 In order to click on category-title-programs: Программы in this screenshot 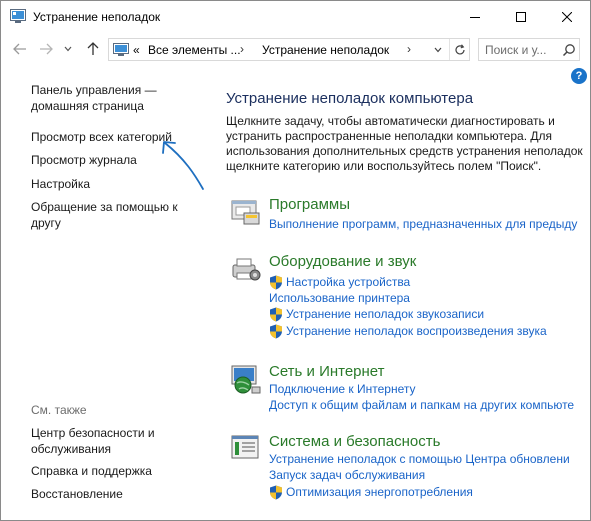, I will do `click(309, 204)`.